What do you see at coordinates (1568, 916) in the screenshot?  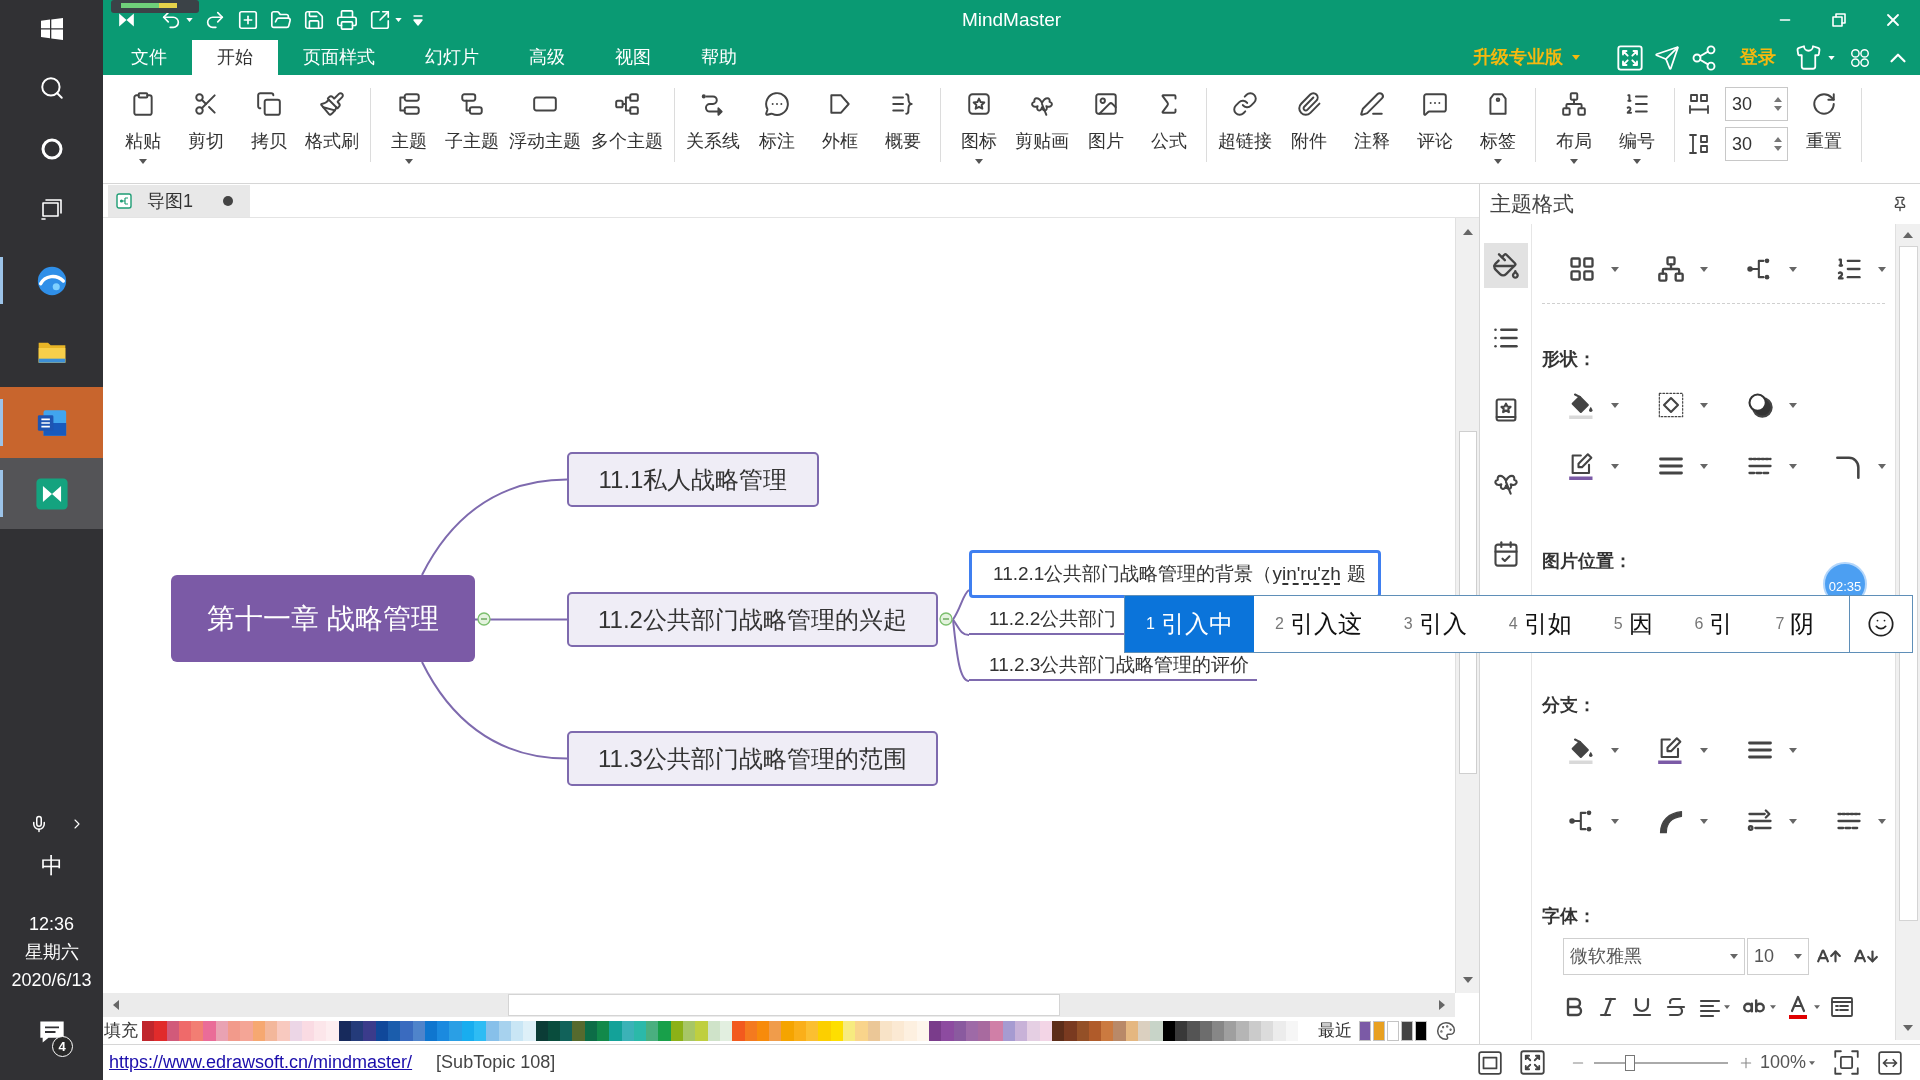 I see `section-label: 字体：` at bounding box center [1568, 916].